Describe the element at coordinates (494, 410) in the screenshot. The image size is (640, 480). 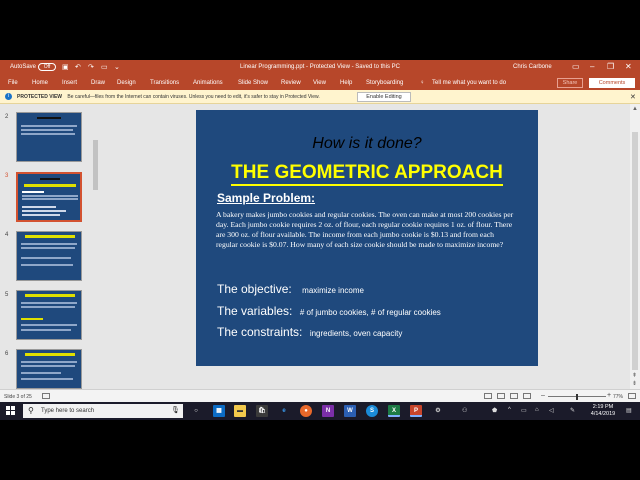
I see `tray-app-icon: ⬟` at that location.